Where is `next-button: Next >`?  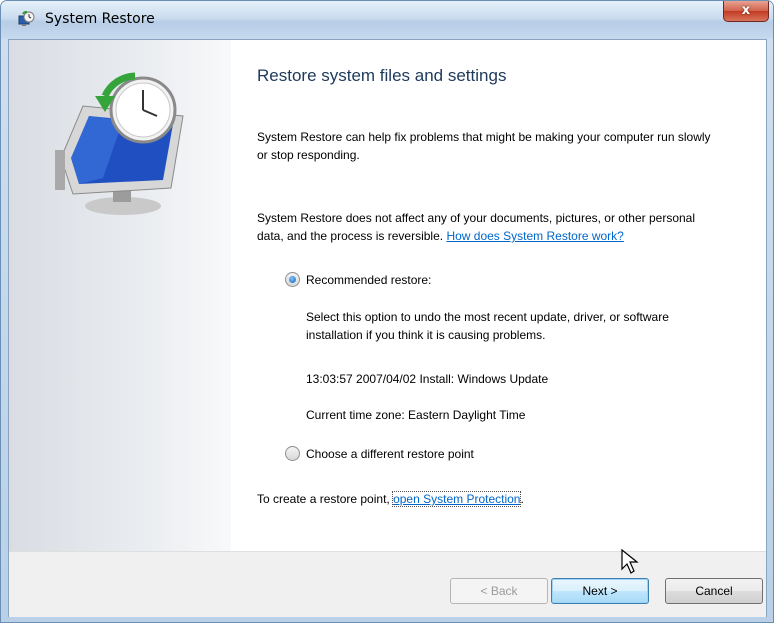
next-button: Next > is located at coordinates (600, 591).